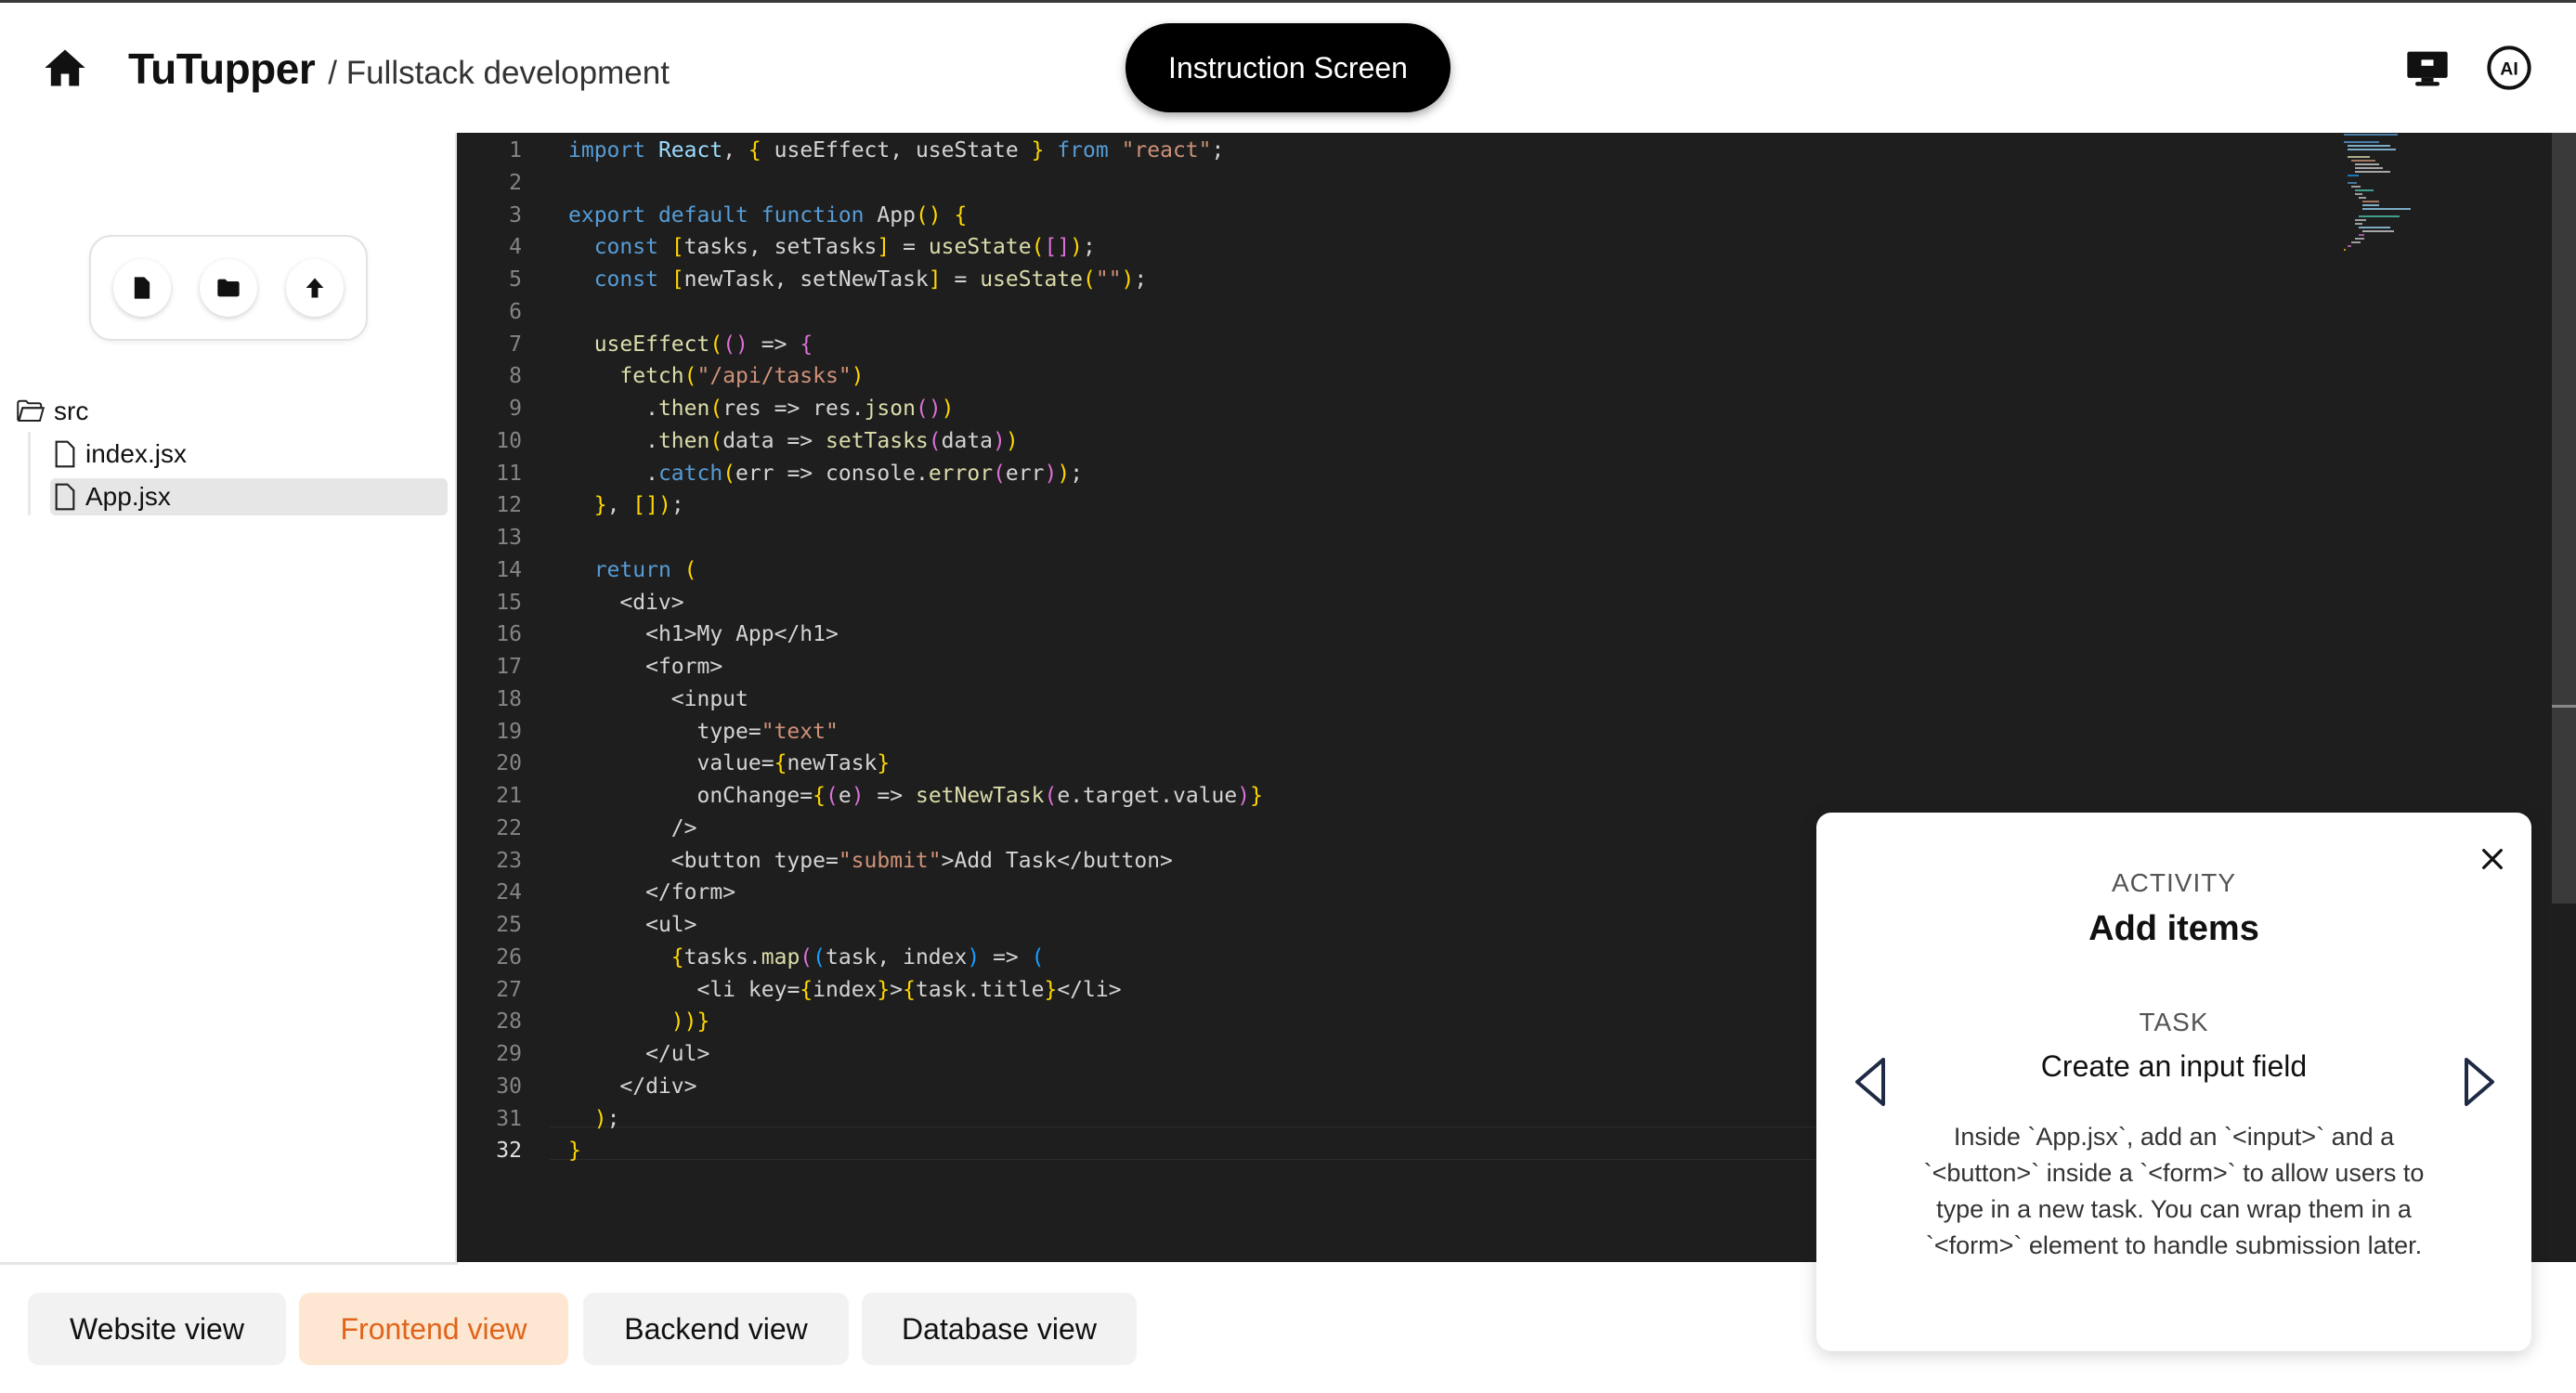  I want to click on line-number: 24, so click(509, 892).